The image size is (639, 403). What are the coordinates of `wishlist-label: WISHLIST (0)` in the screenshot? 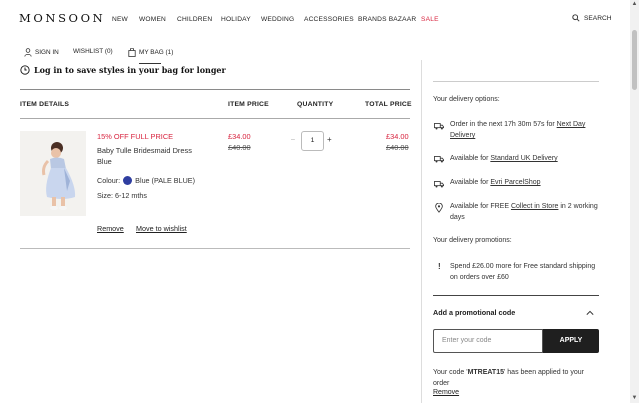 It's located at (93, 51).